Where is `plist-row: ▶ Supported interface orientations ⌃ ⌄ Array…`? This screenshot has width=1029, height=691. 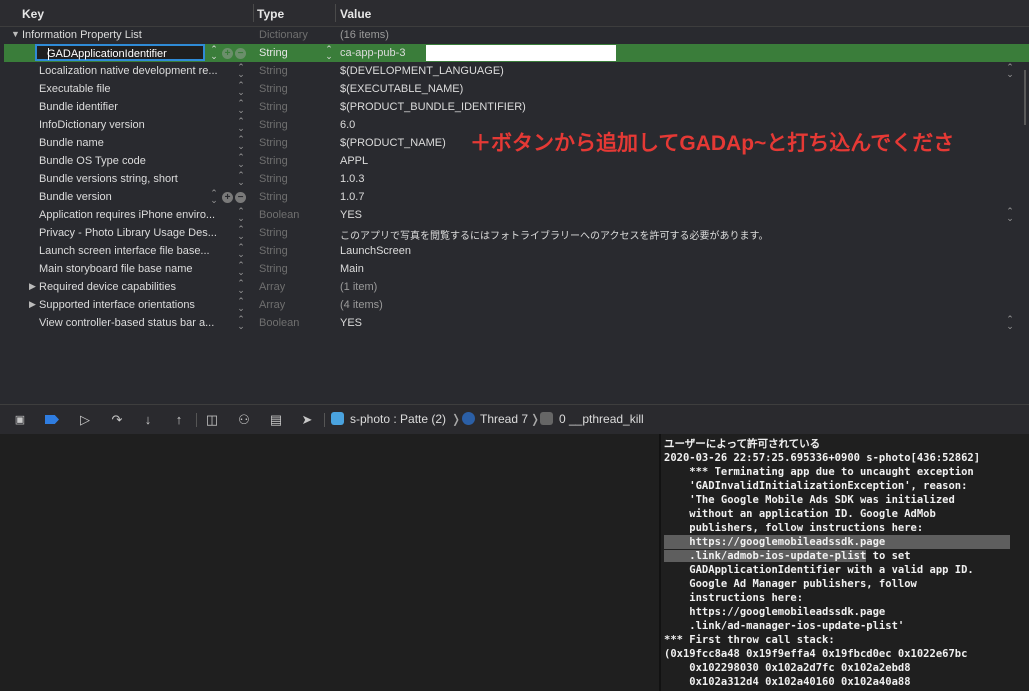 plist-row: ▶ Supported interface orientations ⌃ ⌄ Array… is located at coordinates (516, 305).